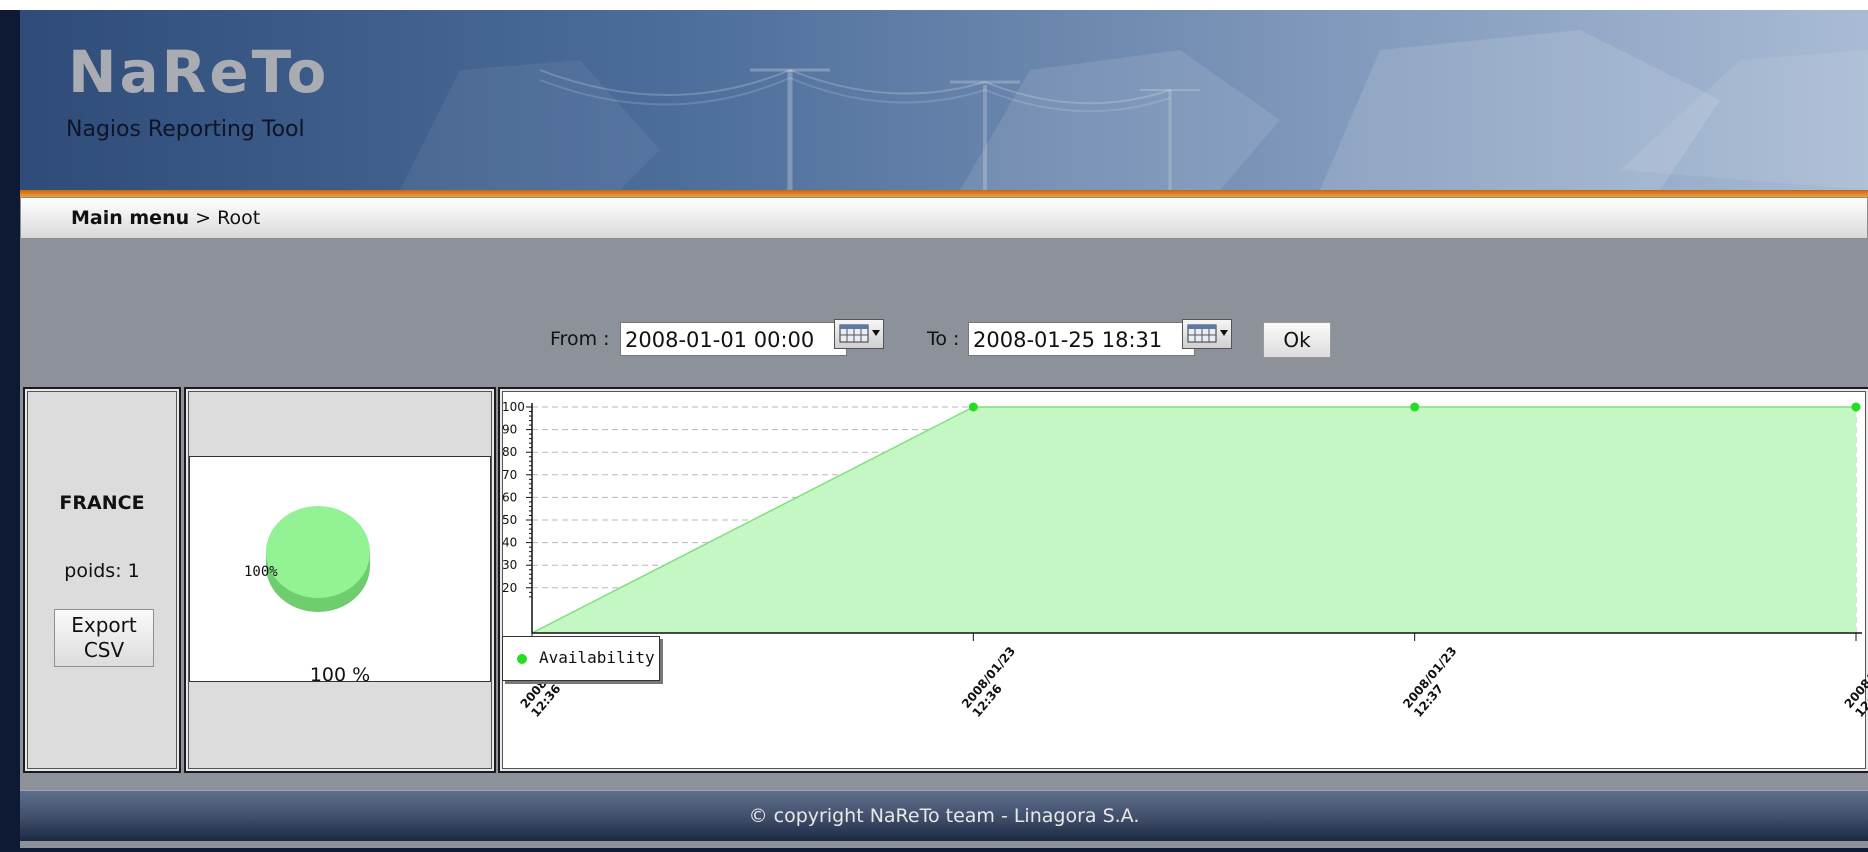  What do you see at coordinates (509, 565) in the screenshot?
I see `y-tick-label: 30` at bounding box center [509, 565].